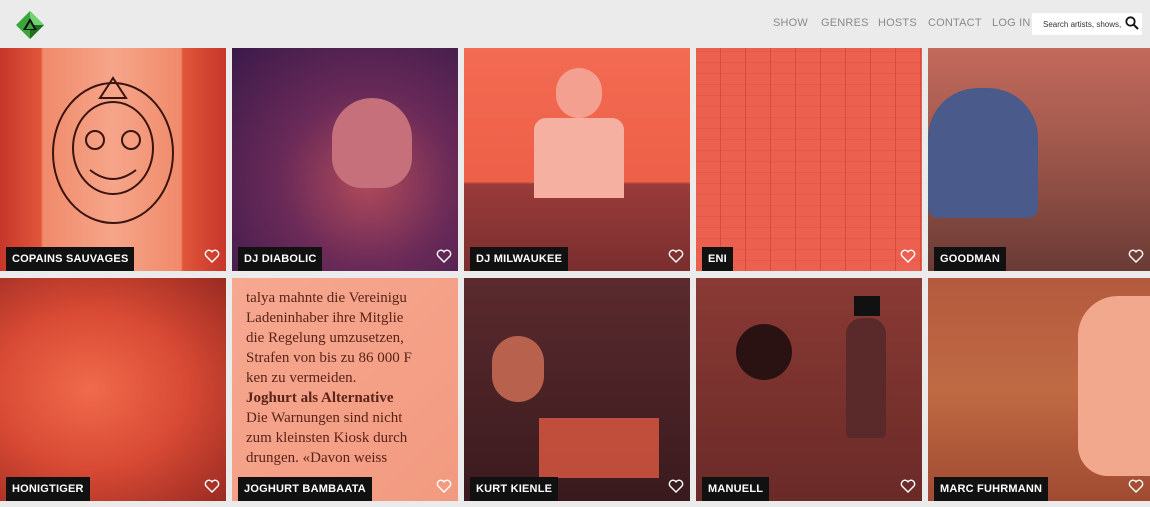 This screenshot has width=1150, height=507. I want to click on nav-log-in: LOG IN, so click(1011, 23).